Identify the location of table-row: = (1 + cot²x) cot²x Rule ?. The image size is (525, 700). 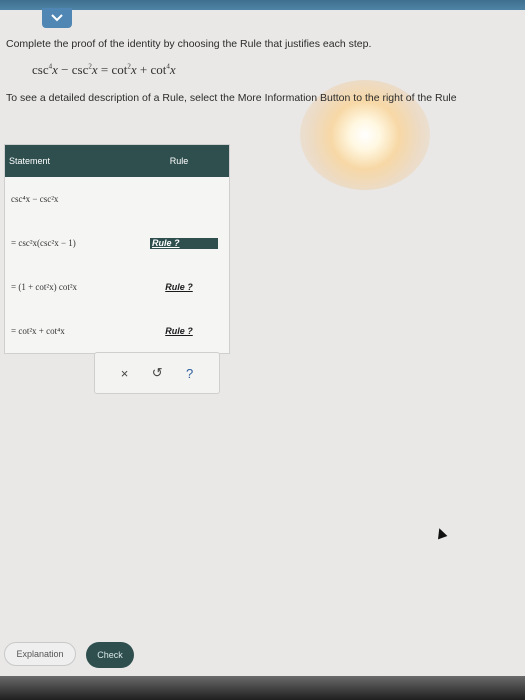
(117, 287).